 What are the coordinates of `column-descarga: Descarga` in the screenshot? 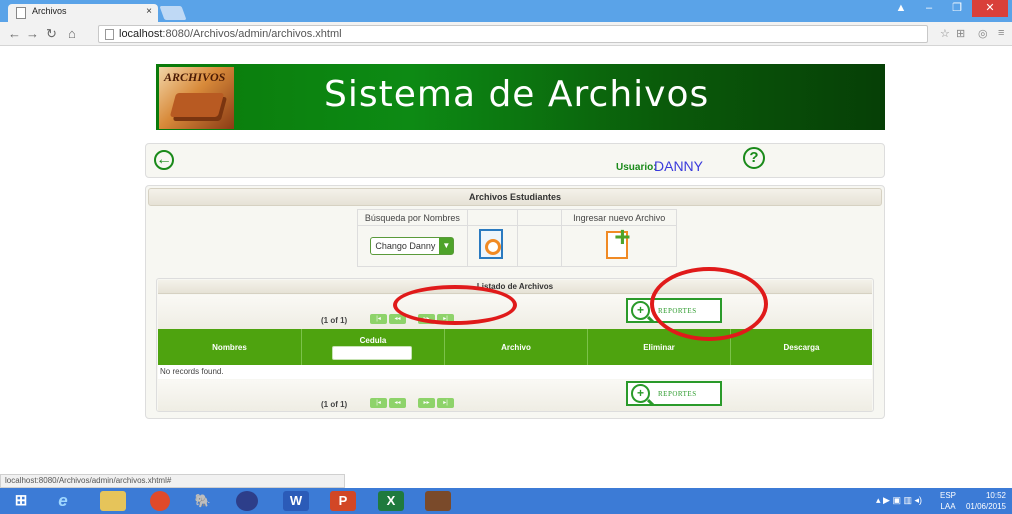 It's located at (801, 347).